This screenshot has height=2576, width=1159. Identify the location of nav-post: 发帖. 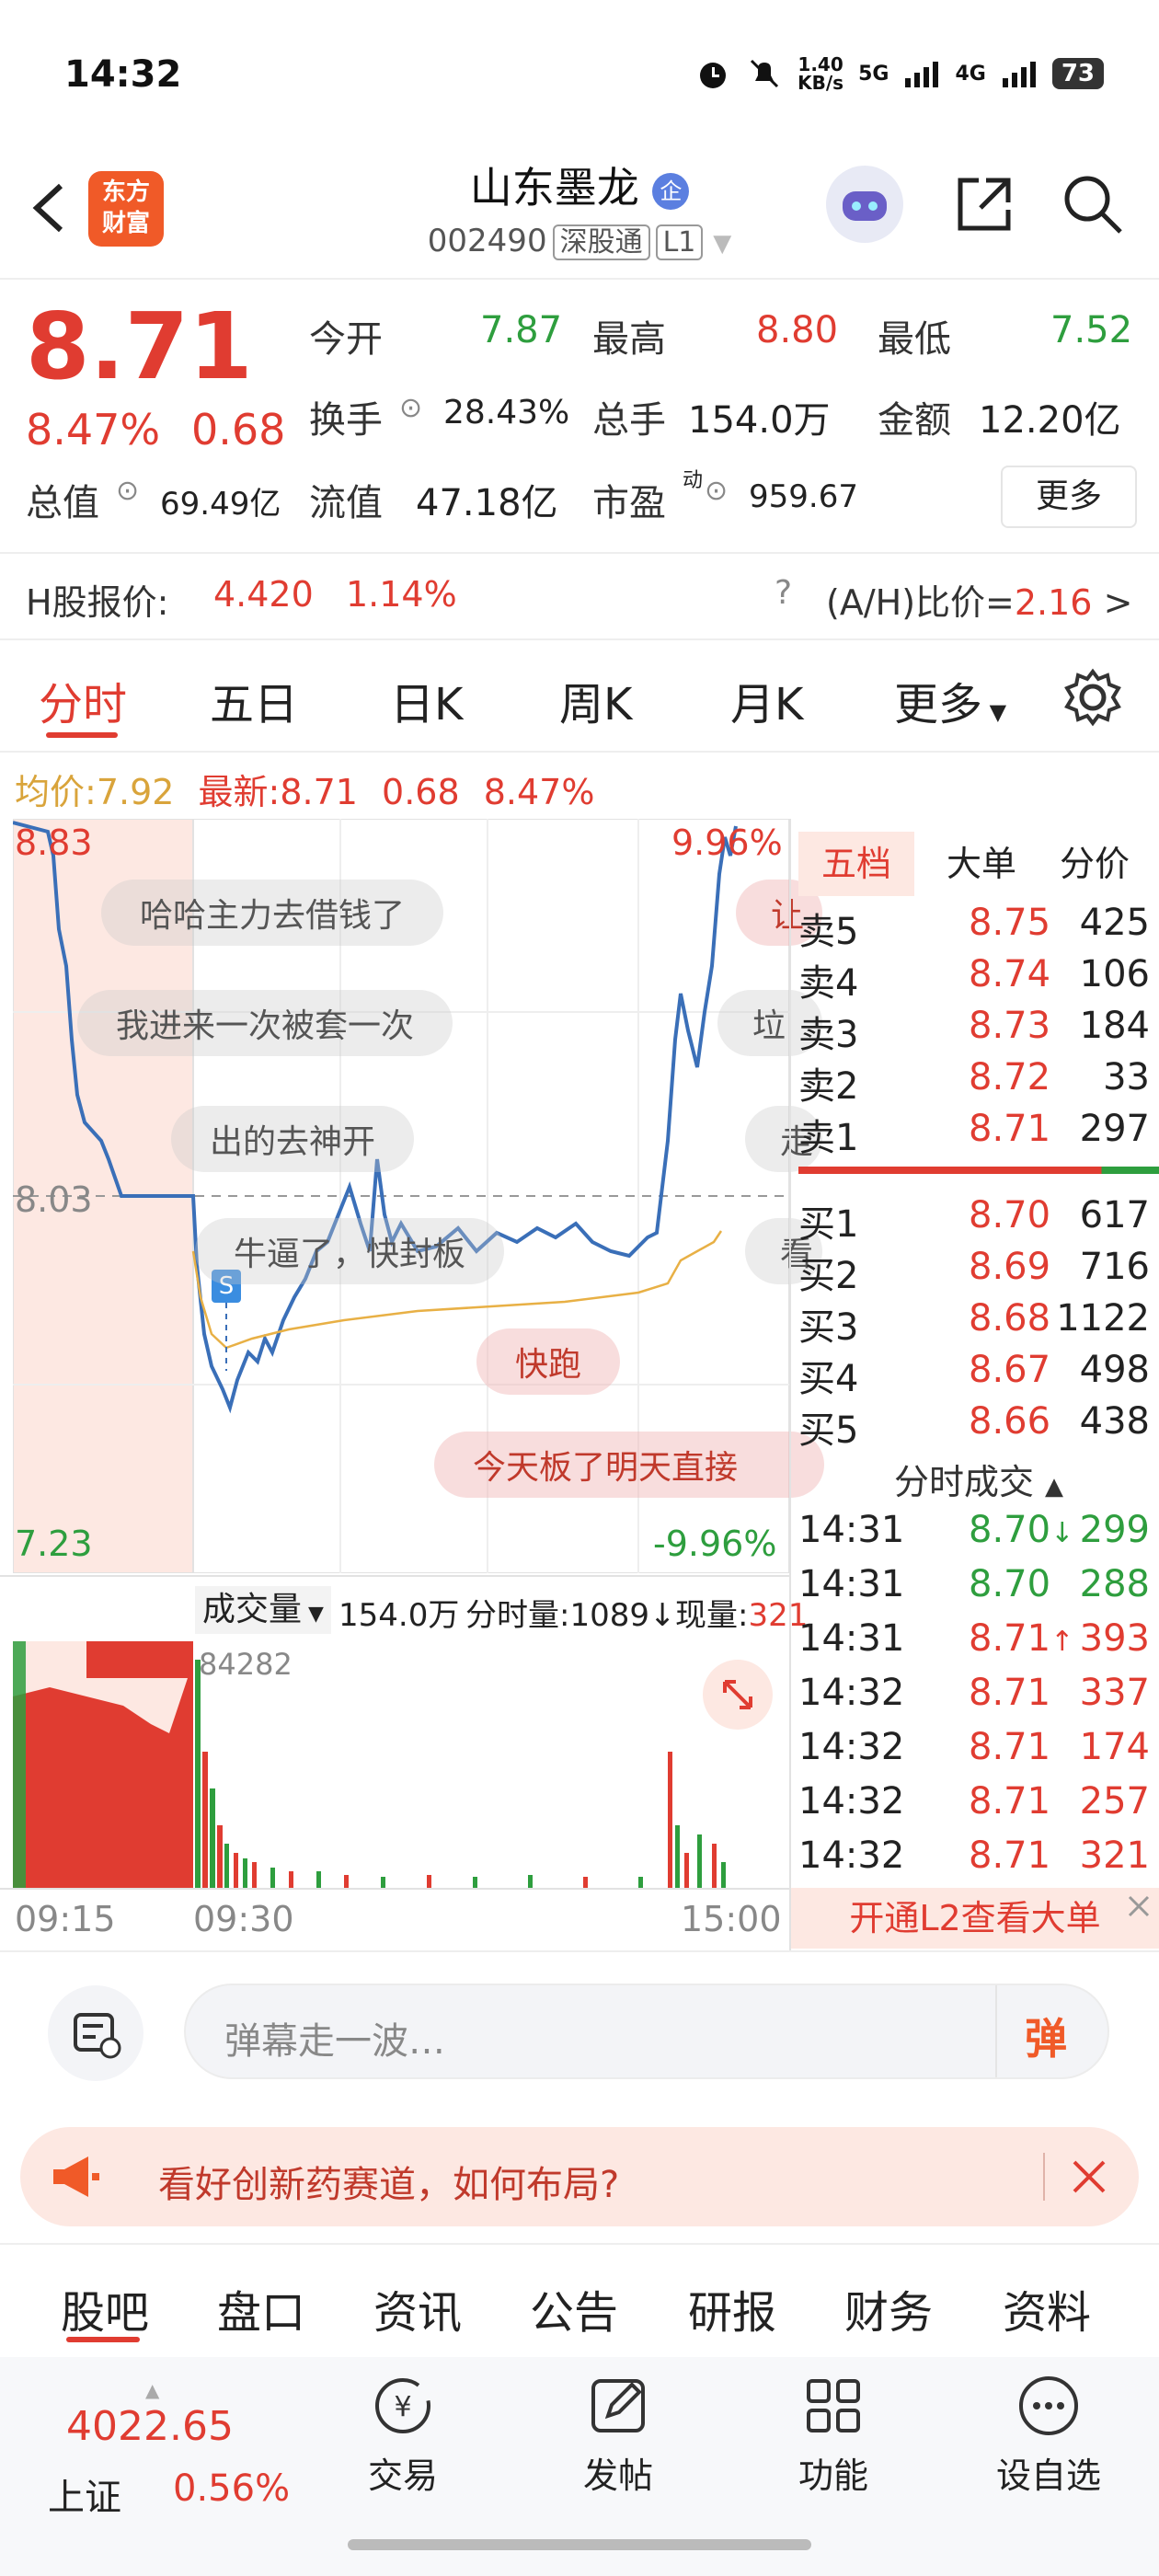
(618, 2436).